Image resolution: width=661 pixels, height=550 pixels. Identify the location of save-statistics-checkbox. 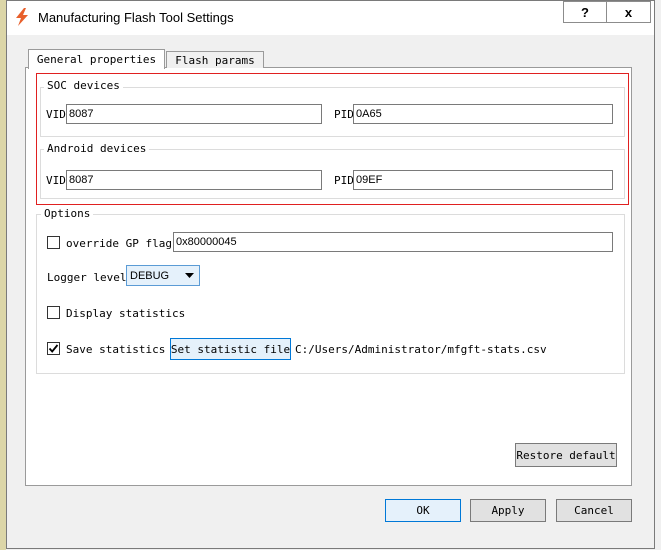
(53, 348).